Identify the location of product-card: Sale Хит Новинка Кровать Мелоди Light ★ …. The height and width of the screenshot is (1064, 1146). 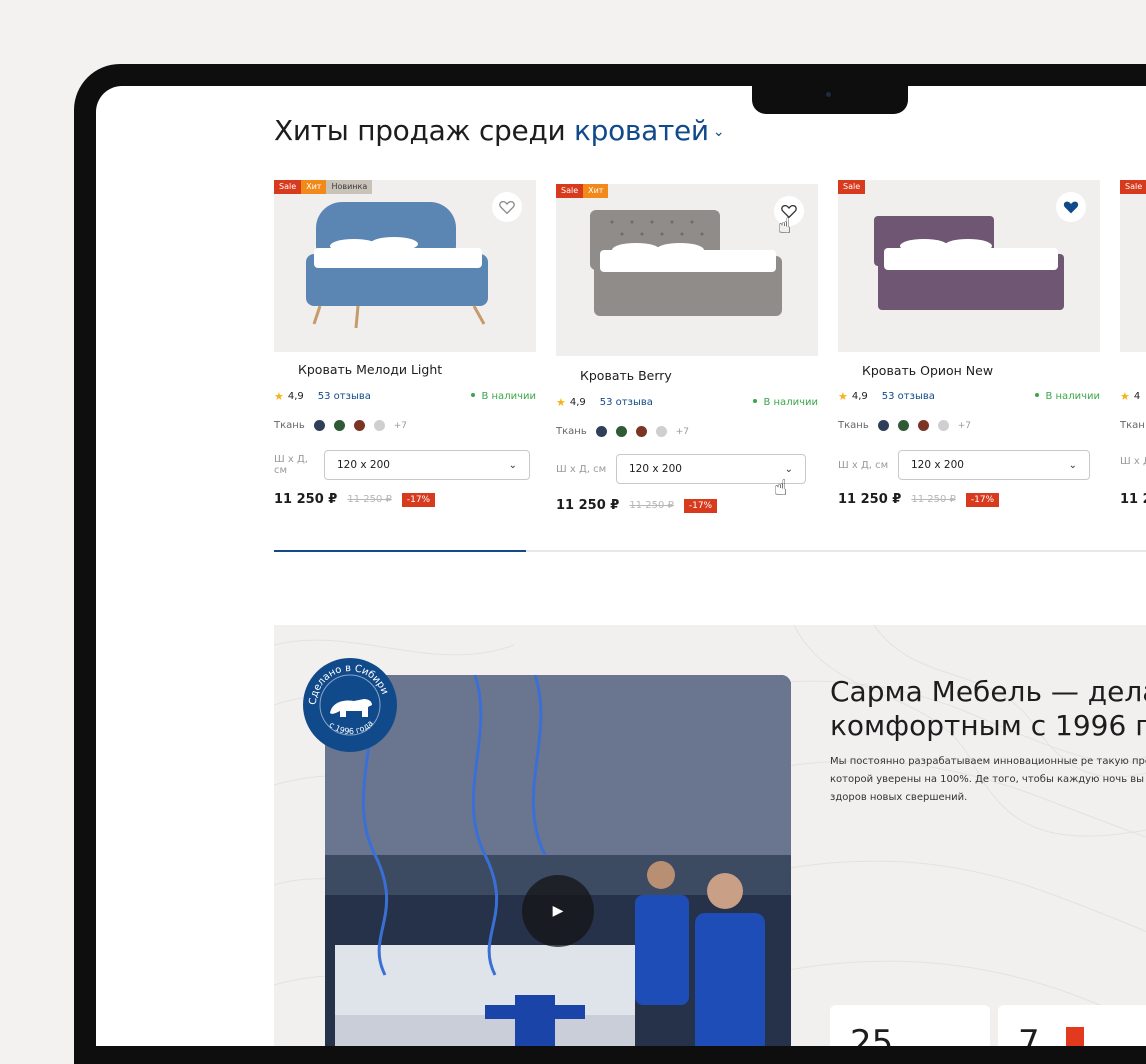
(405, 343).